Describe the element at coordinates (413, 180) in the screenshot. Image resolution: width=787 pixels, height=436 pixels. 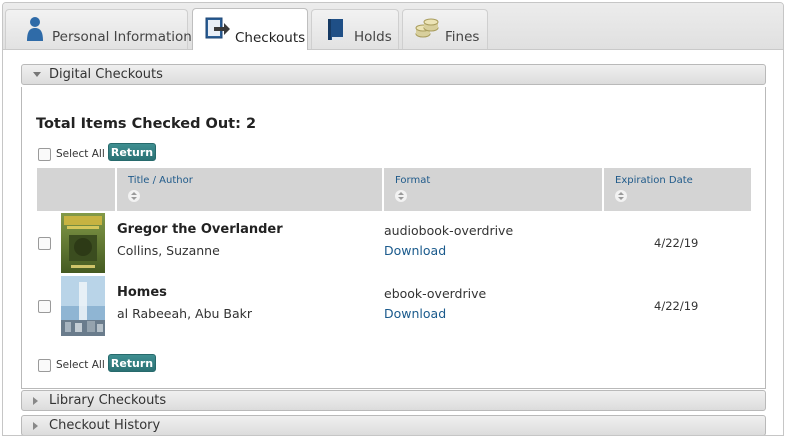
I see `column-label: Format` at that location.